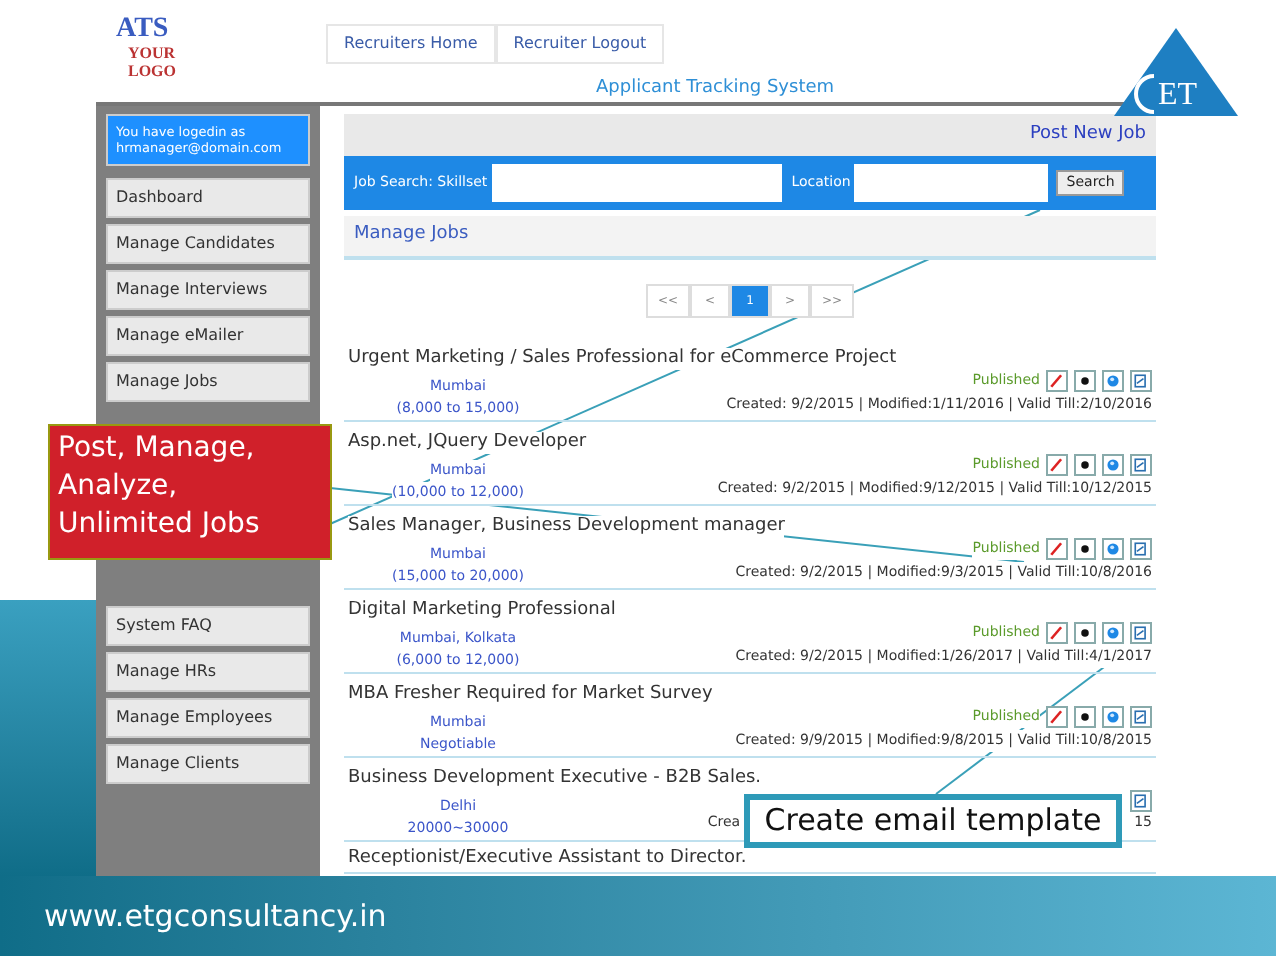 The width and height of the screenshot is (1276, 956). What do you see at coordinates (1087, 135) in the screenshot?
I see `post-job-link: Post New Job` at bounding box center [1087, 135].